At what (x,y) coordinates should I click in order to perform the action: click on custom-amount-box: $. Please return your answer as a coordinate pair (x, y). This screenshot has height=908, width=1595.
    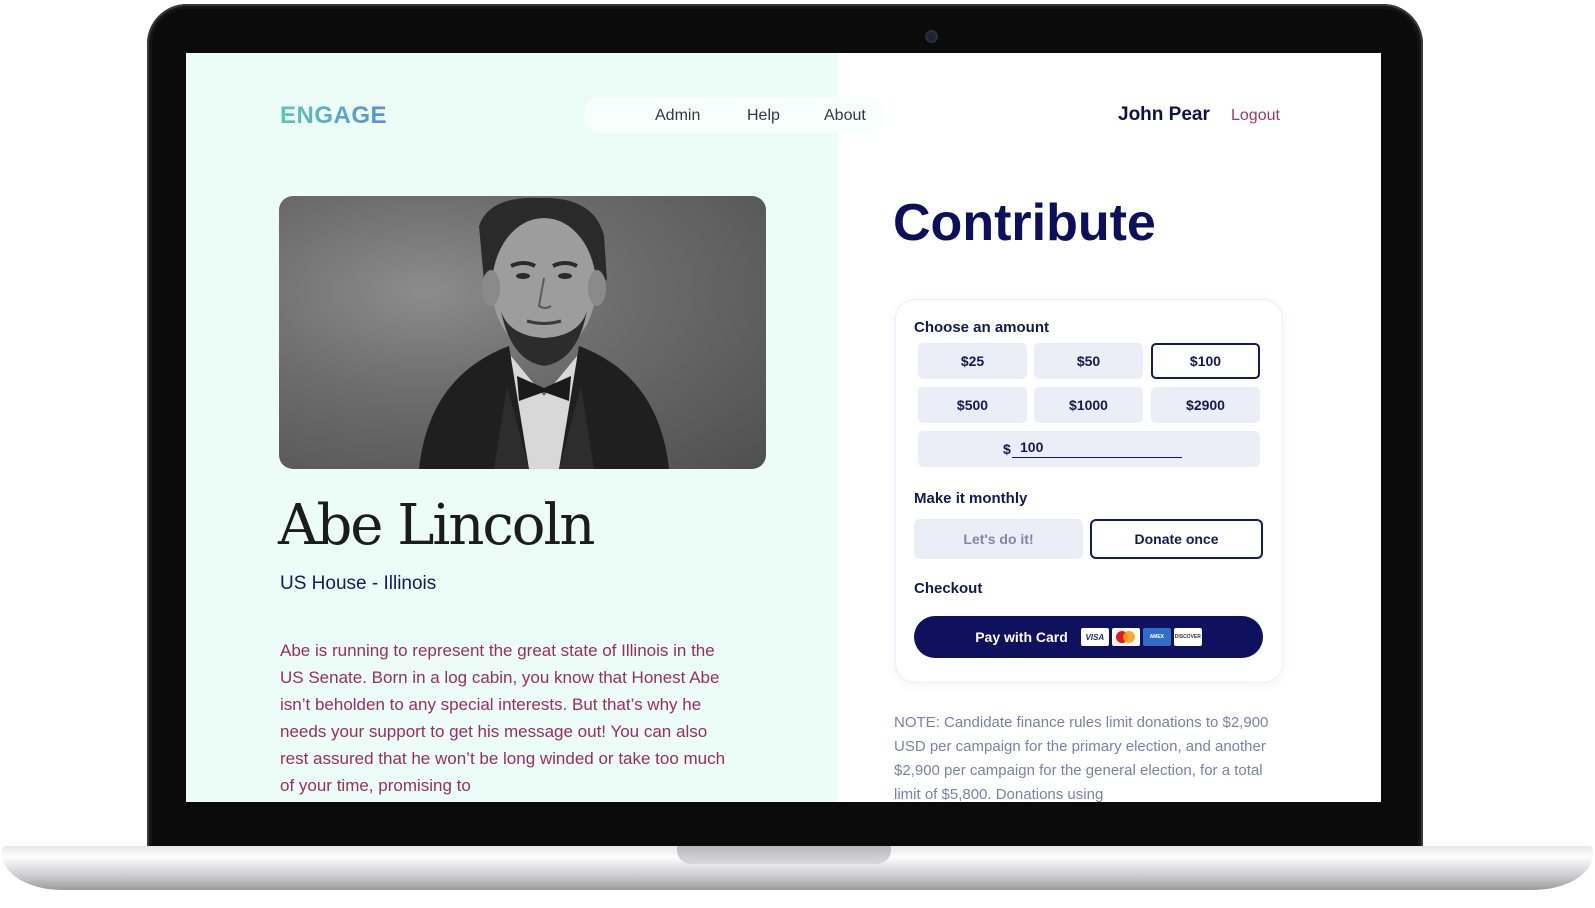
    Looking at the image, I should click on (1089, 449).